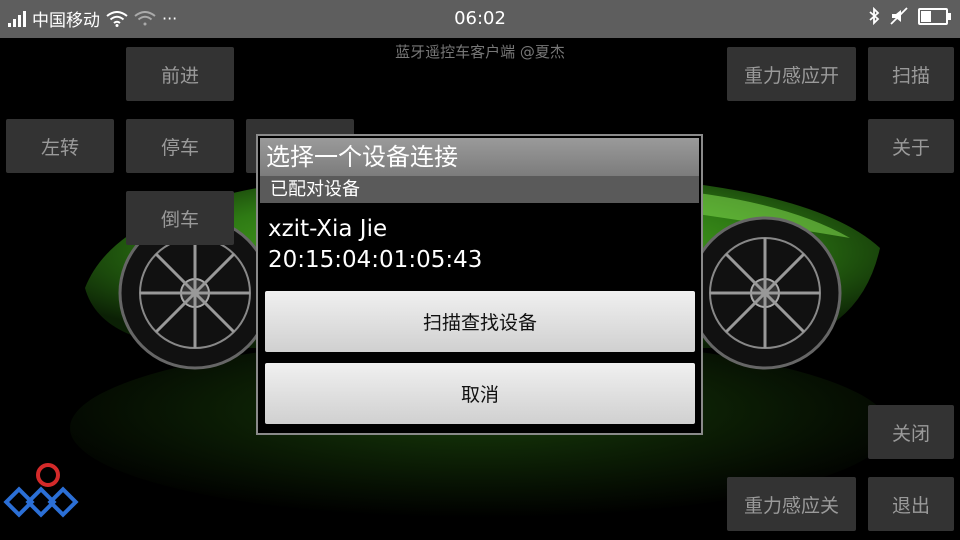 The height and width of the screenshot is (540, 960). I want to click on device-name: xzit-Xia Jie, so click(328, 229).